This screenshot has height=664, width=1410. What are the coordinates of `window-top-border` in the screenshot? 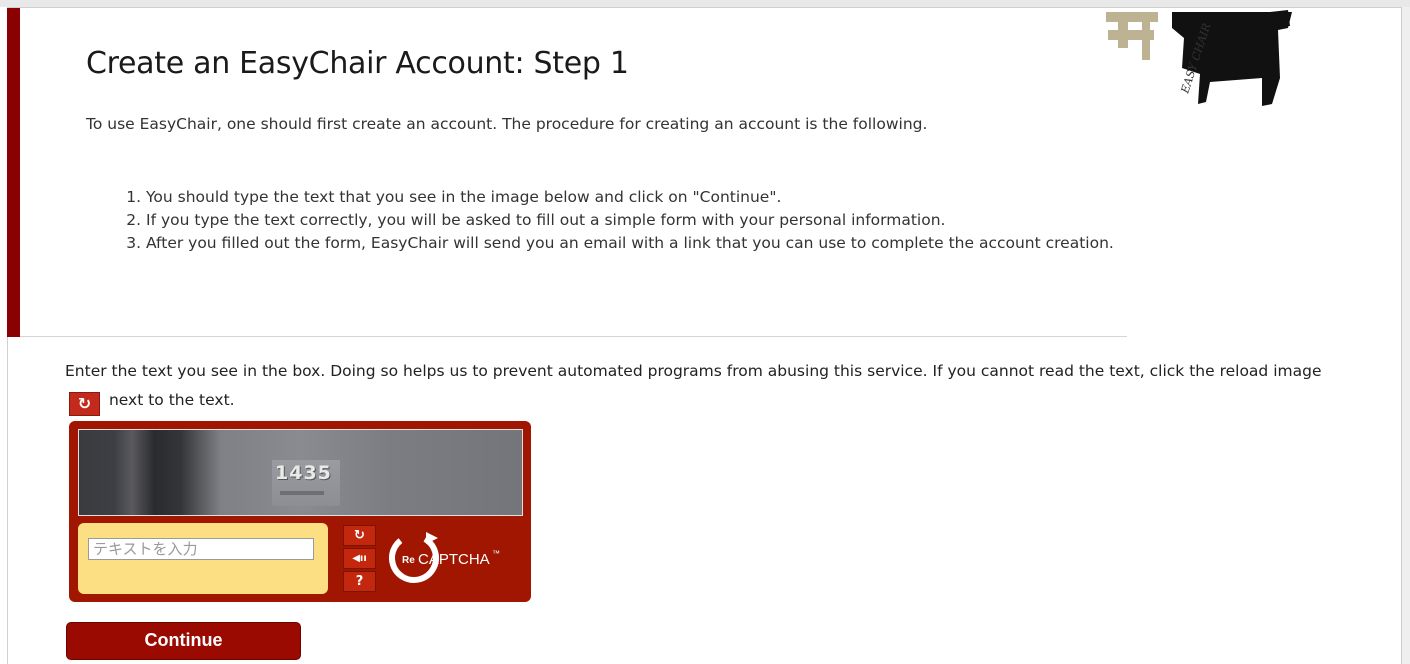 It's located at (705, 4).